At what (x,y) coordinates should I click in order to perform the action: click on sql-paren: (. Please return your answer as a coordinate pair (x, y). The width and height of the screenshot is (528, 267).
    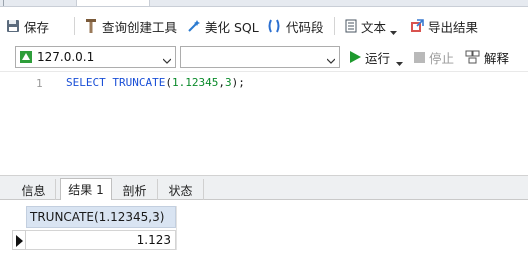
    Looking at the image, I should click on (168, 82).